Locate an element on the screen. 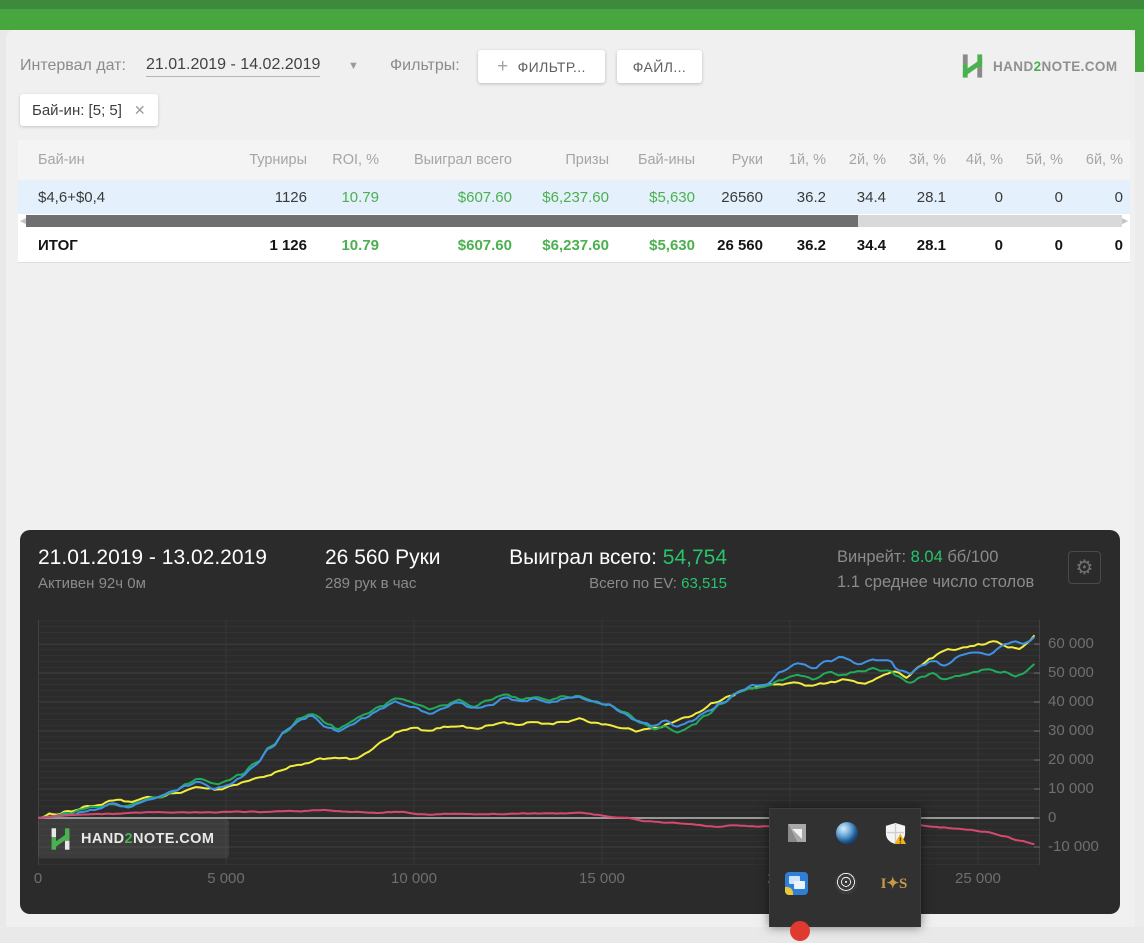 Image resolution: width=1144 pixels, height=943 pixels. column-header: 3й, % is located at coordinates (932, 160).